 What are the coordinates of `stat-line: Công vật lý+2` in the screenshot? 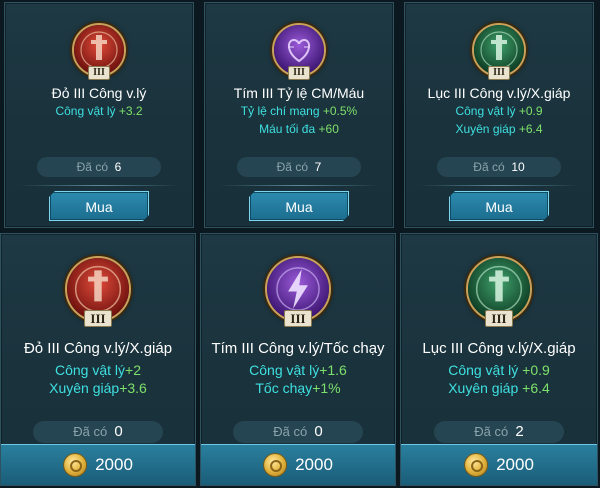 It's located at (98, 370).